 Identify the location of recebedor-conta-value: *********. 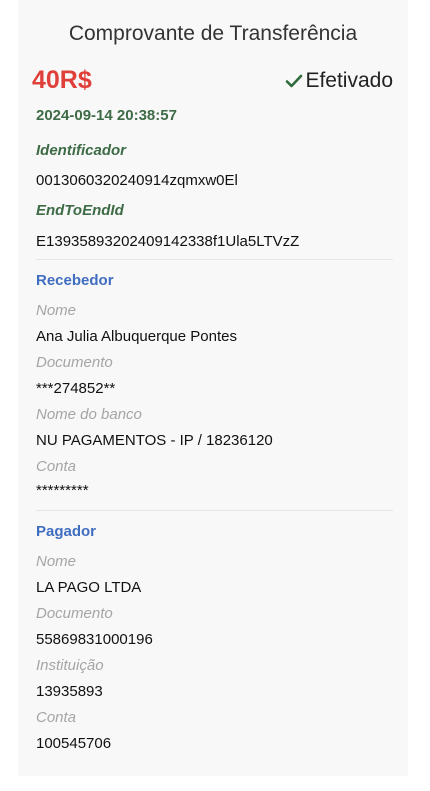
(62, 490).